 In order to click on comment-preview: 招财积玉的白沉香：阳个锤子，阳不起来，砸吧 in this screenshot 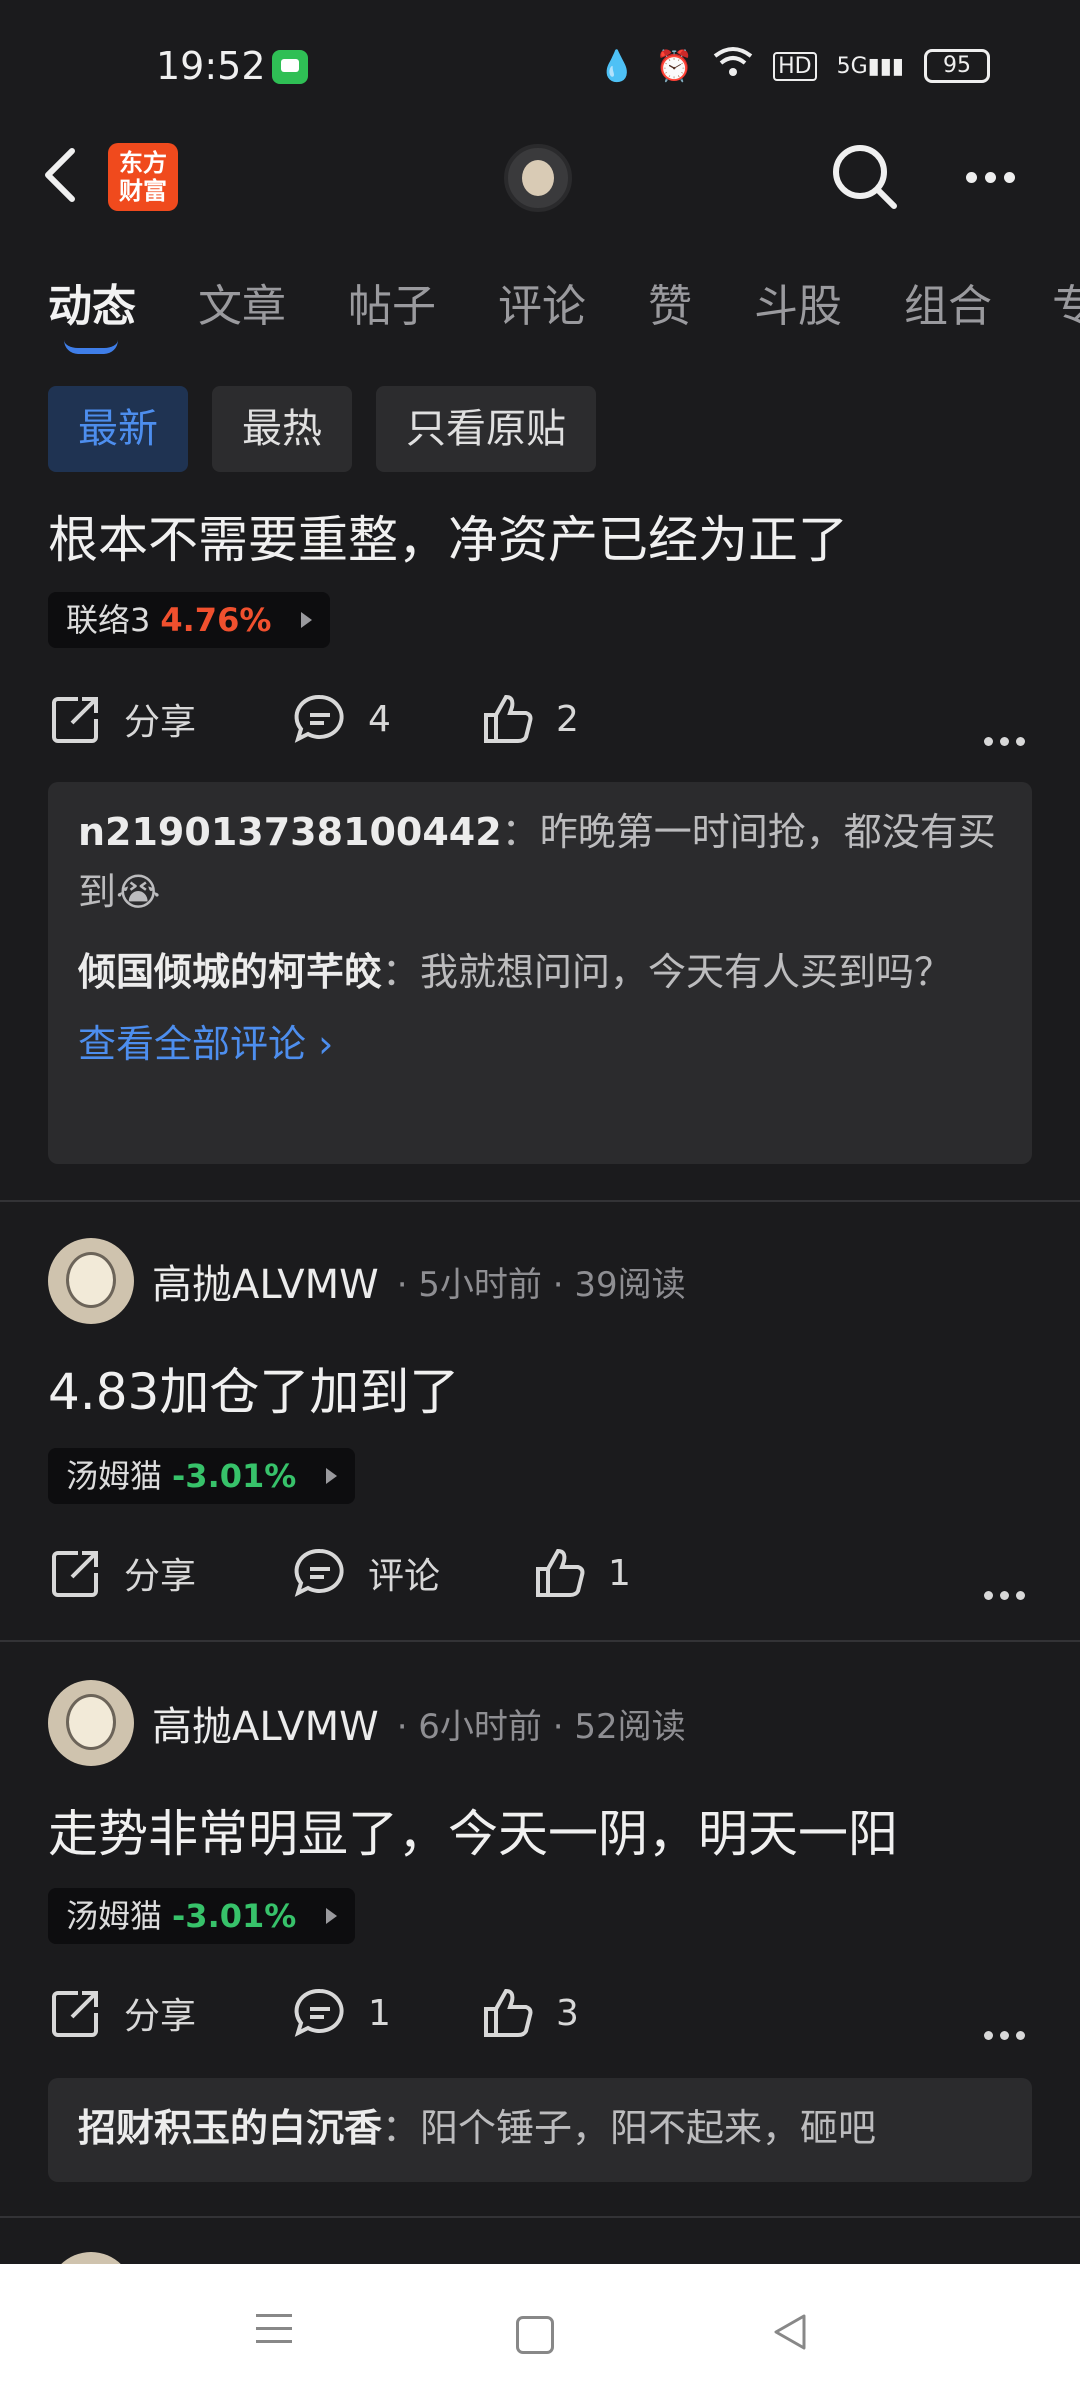, I will do `click(540, 2130)`.